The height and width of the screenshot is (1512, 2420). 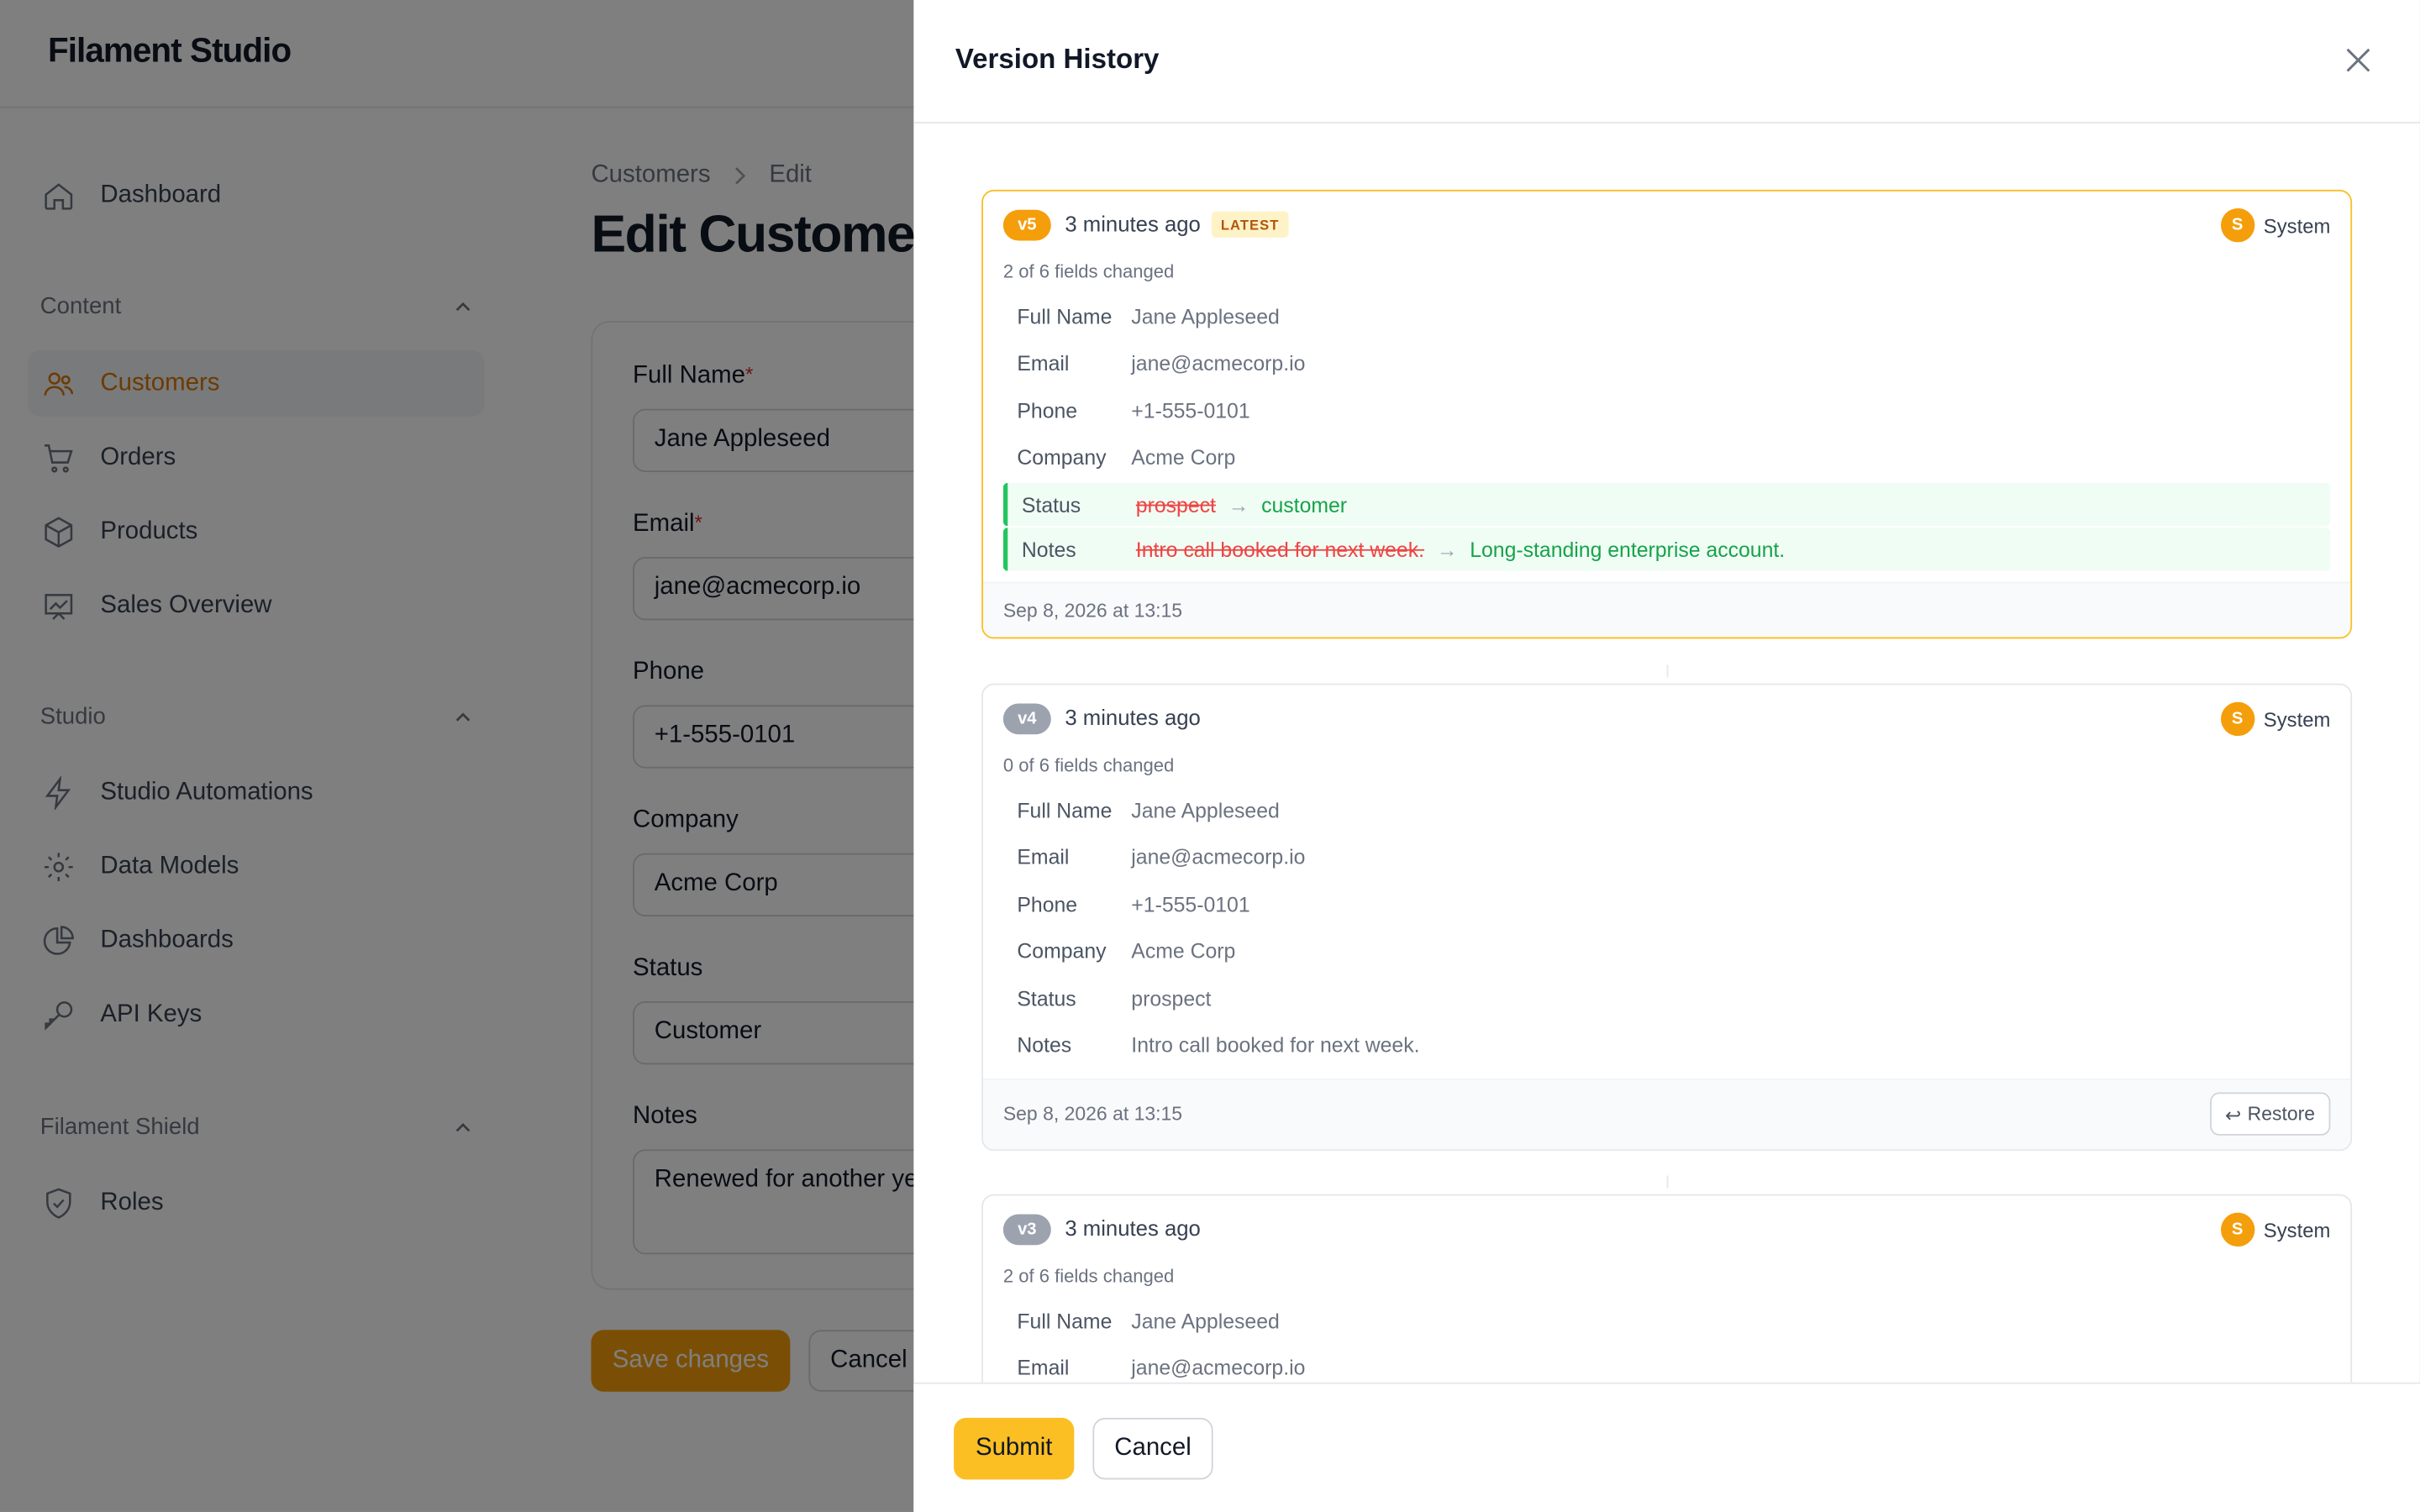 What do you see at coordinates (1666, 504) in the screenshot?
I see `changed-field-row: Status prospect → customer` at bounding box center [1666, 504].